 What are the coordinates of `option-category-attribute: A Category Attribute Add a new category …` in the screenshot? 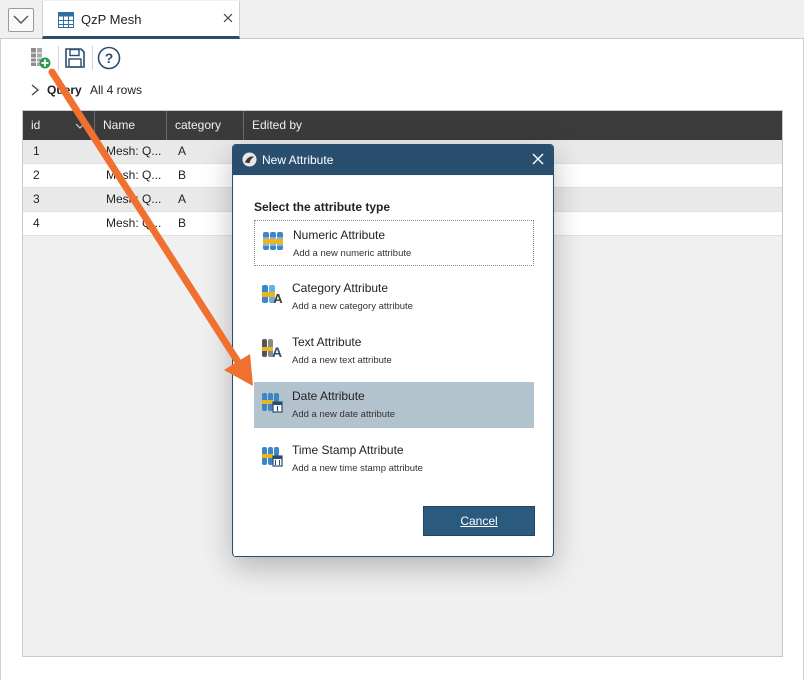 It's located at (394, 297).